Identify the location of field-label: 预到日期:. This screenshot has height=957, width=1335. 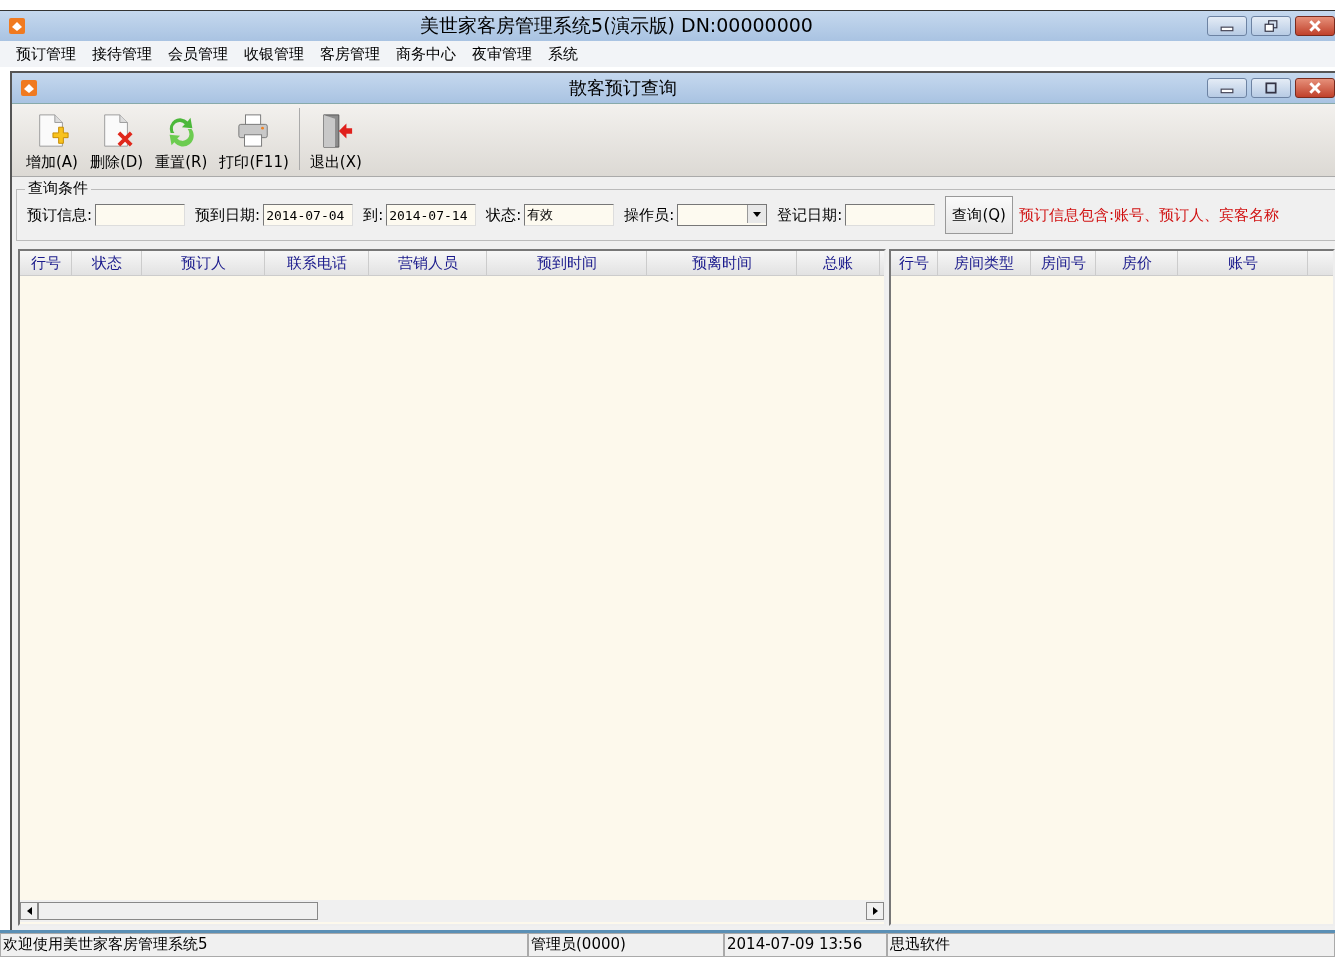
(228, 215).